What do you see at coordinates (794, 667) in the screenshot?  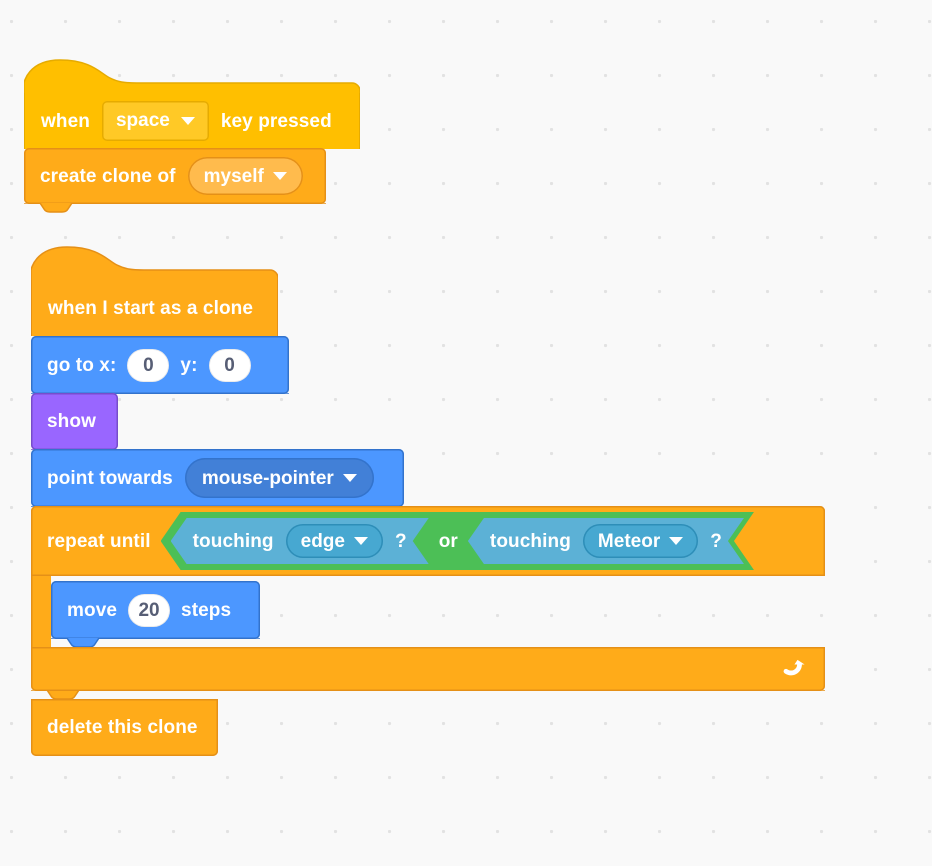 I see `loop-arrow-icon` at bounding box center [794, 667].